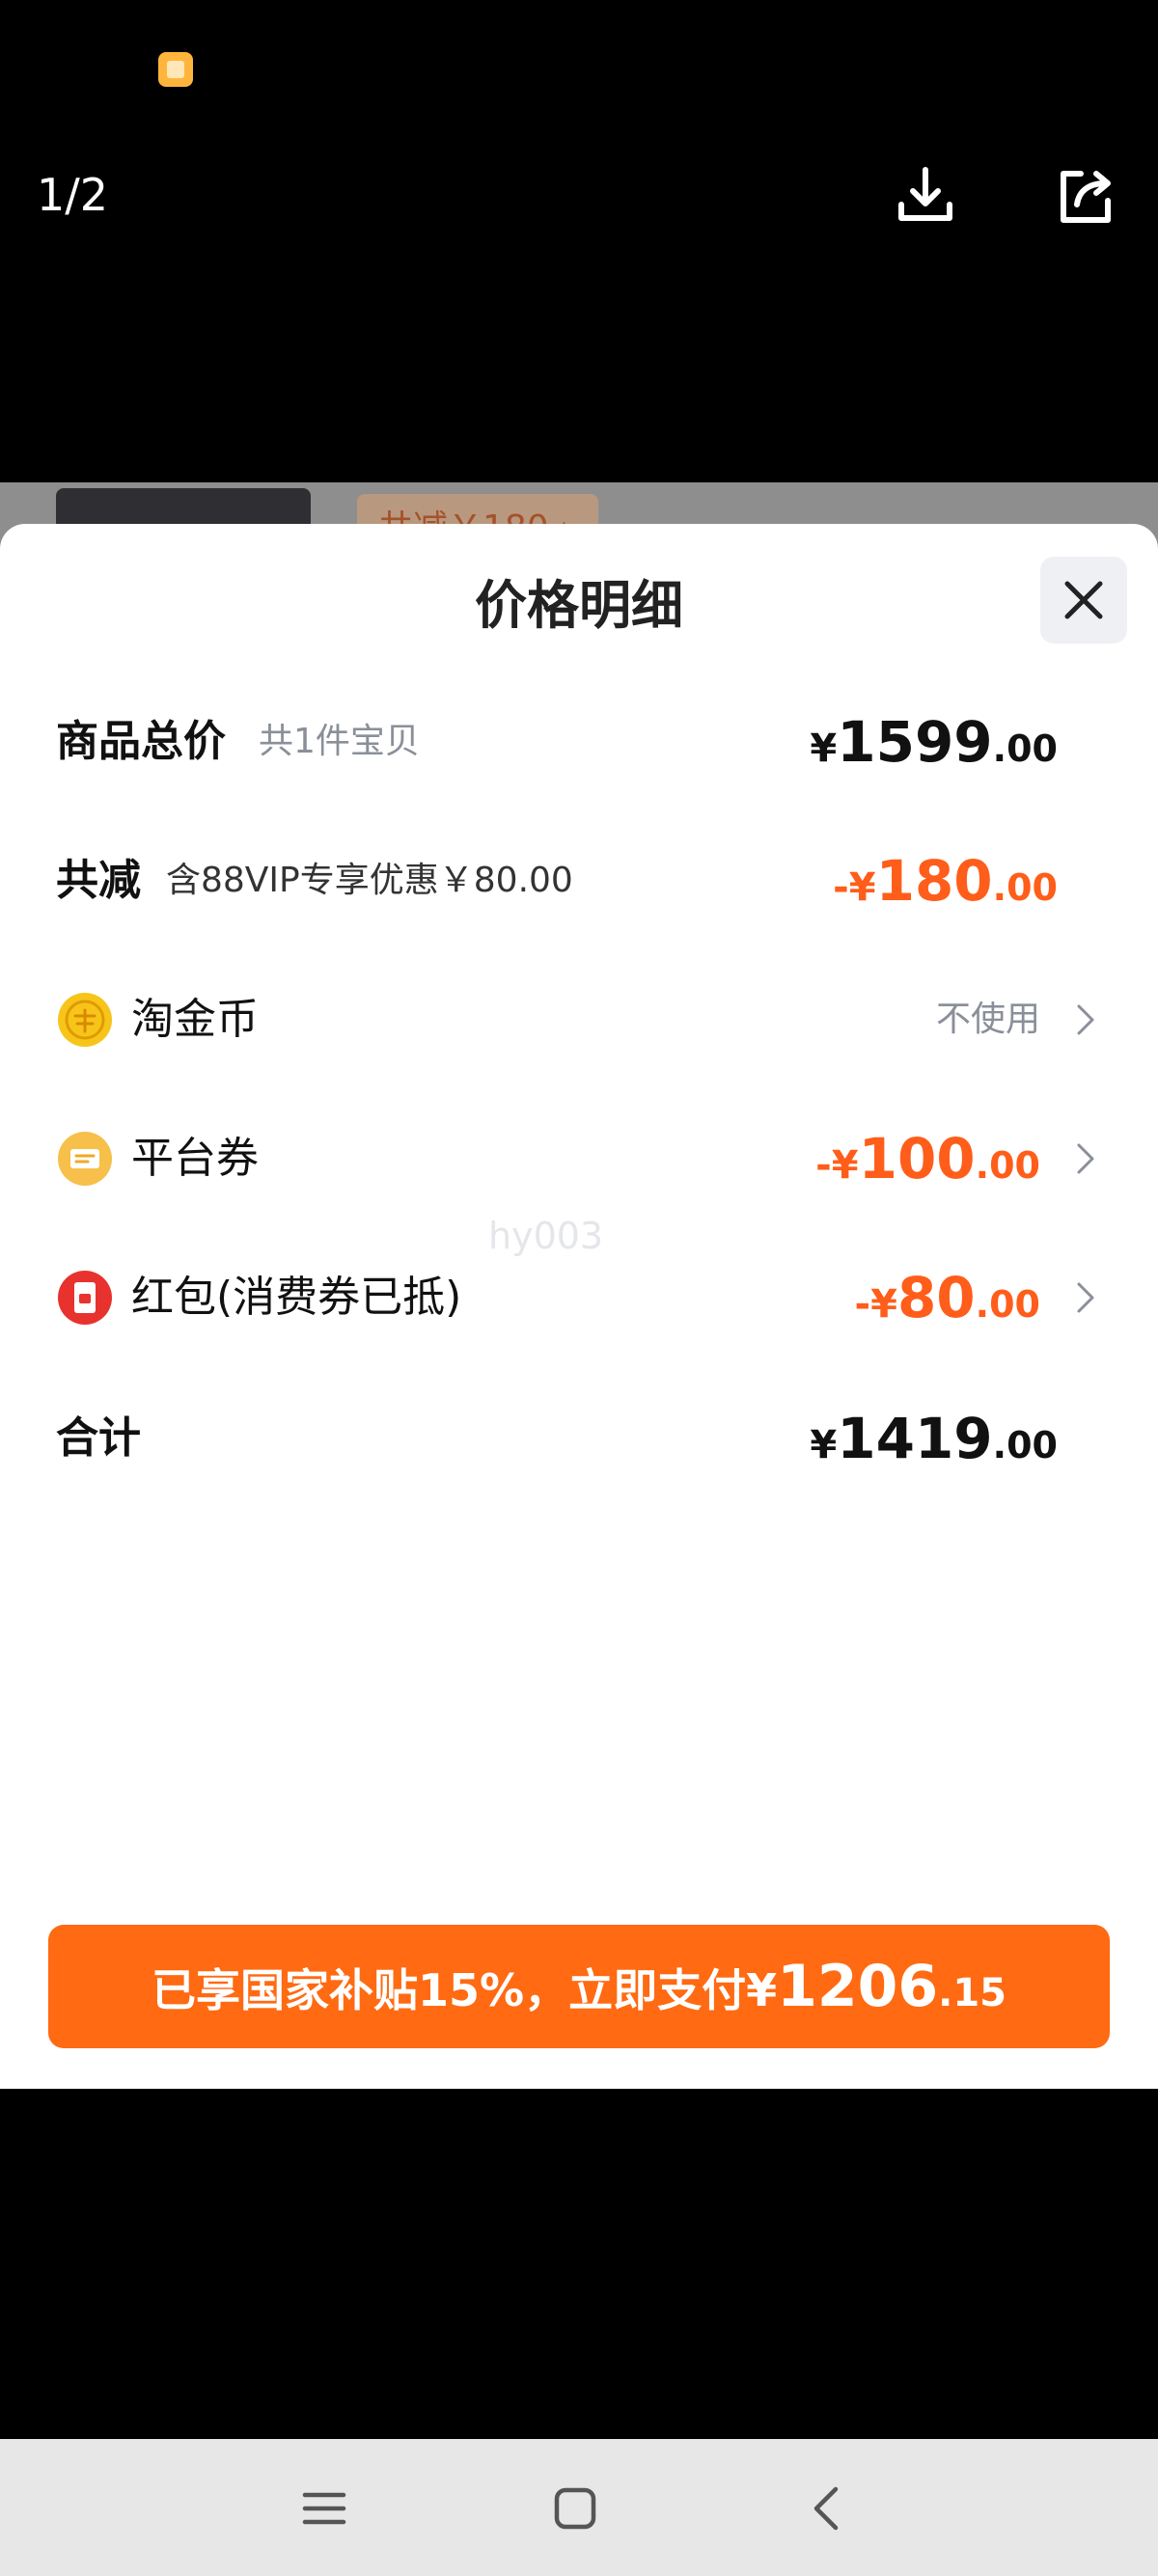  I want to click on system-navigation-bar, so click(579, 2508).